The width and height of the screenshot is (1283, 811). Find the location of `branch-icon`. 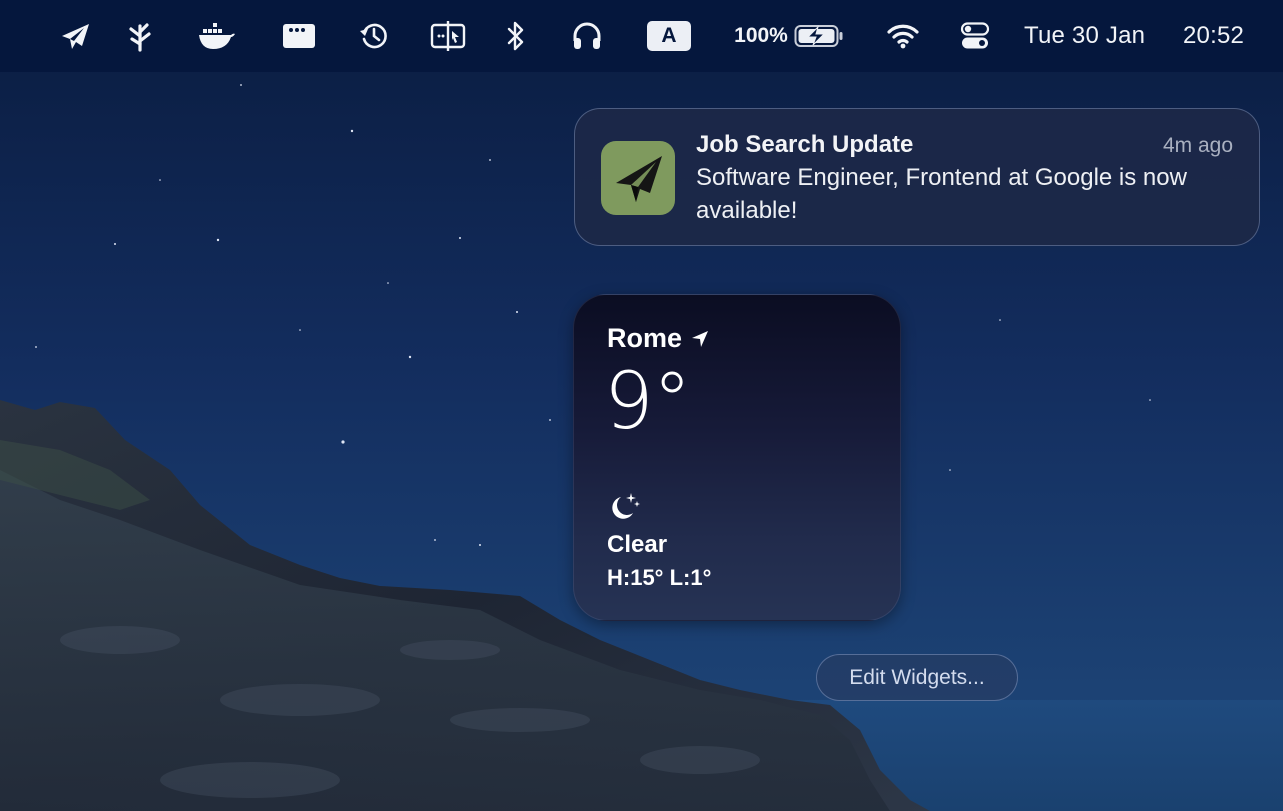

branch-icon is located at coordinates (140, 36).